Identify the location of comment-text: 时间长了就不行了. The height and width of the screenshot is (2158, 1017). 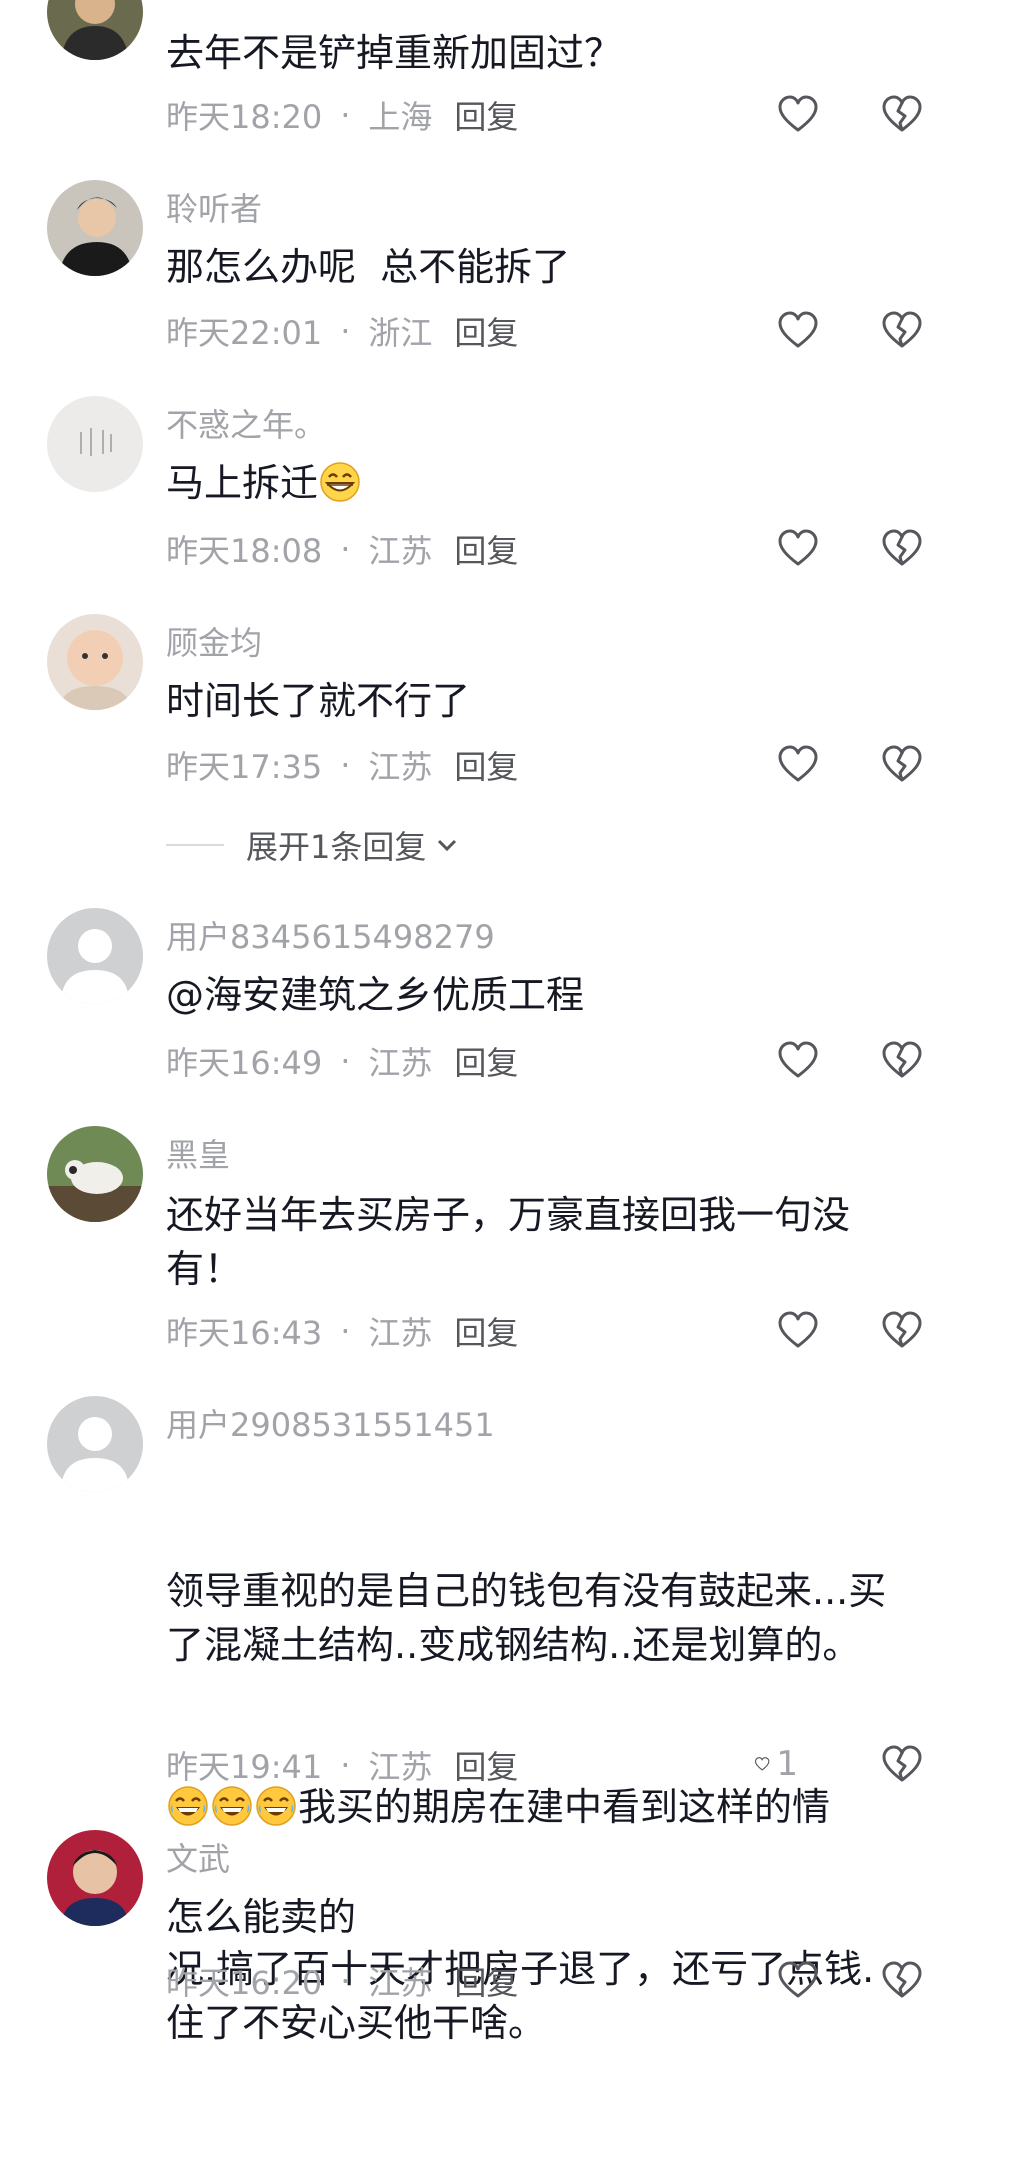
(318, 701).